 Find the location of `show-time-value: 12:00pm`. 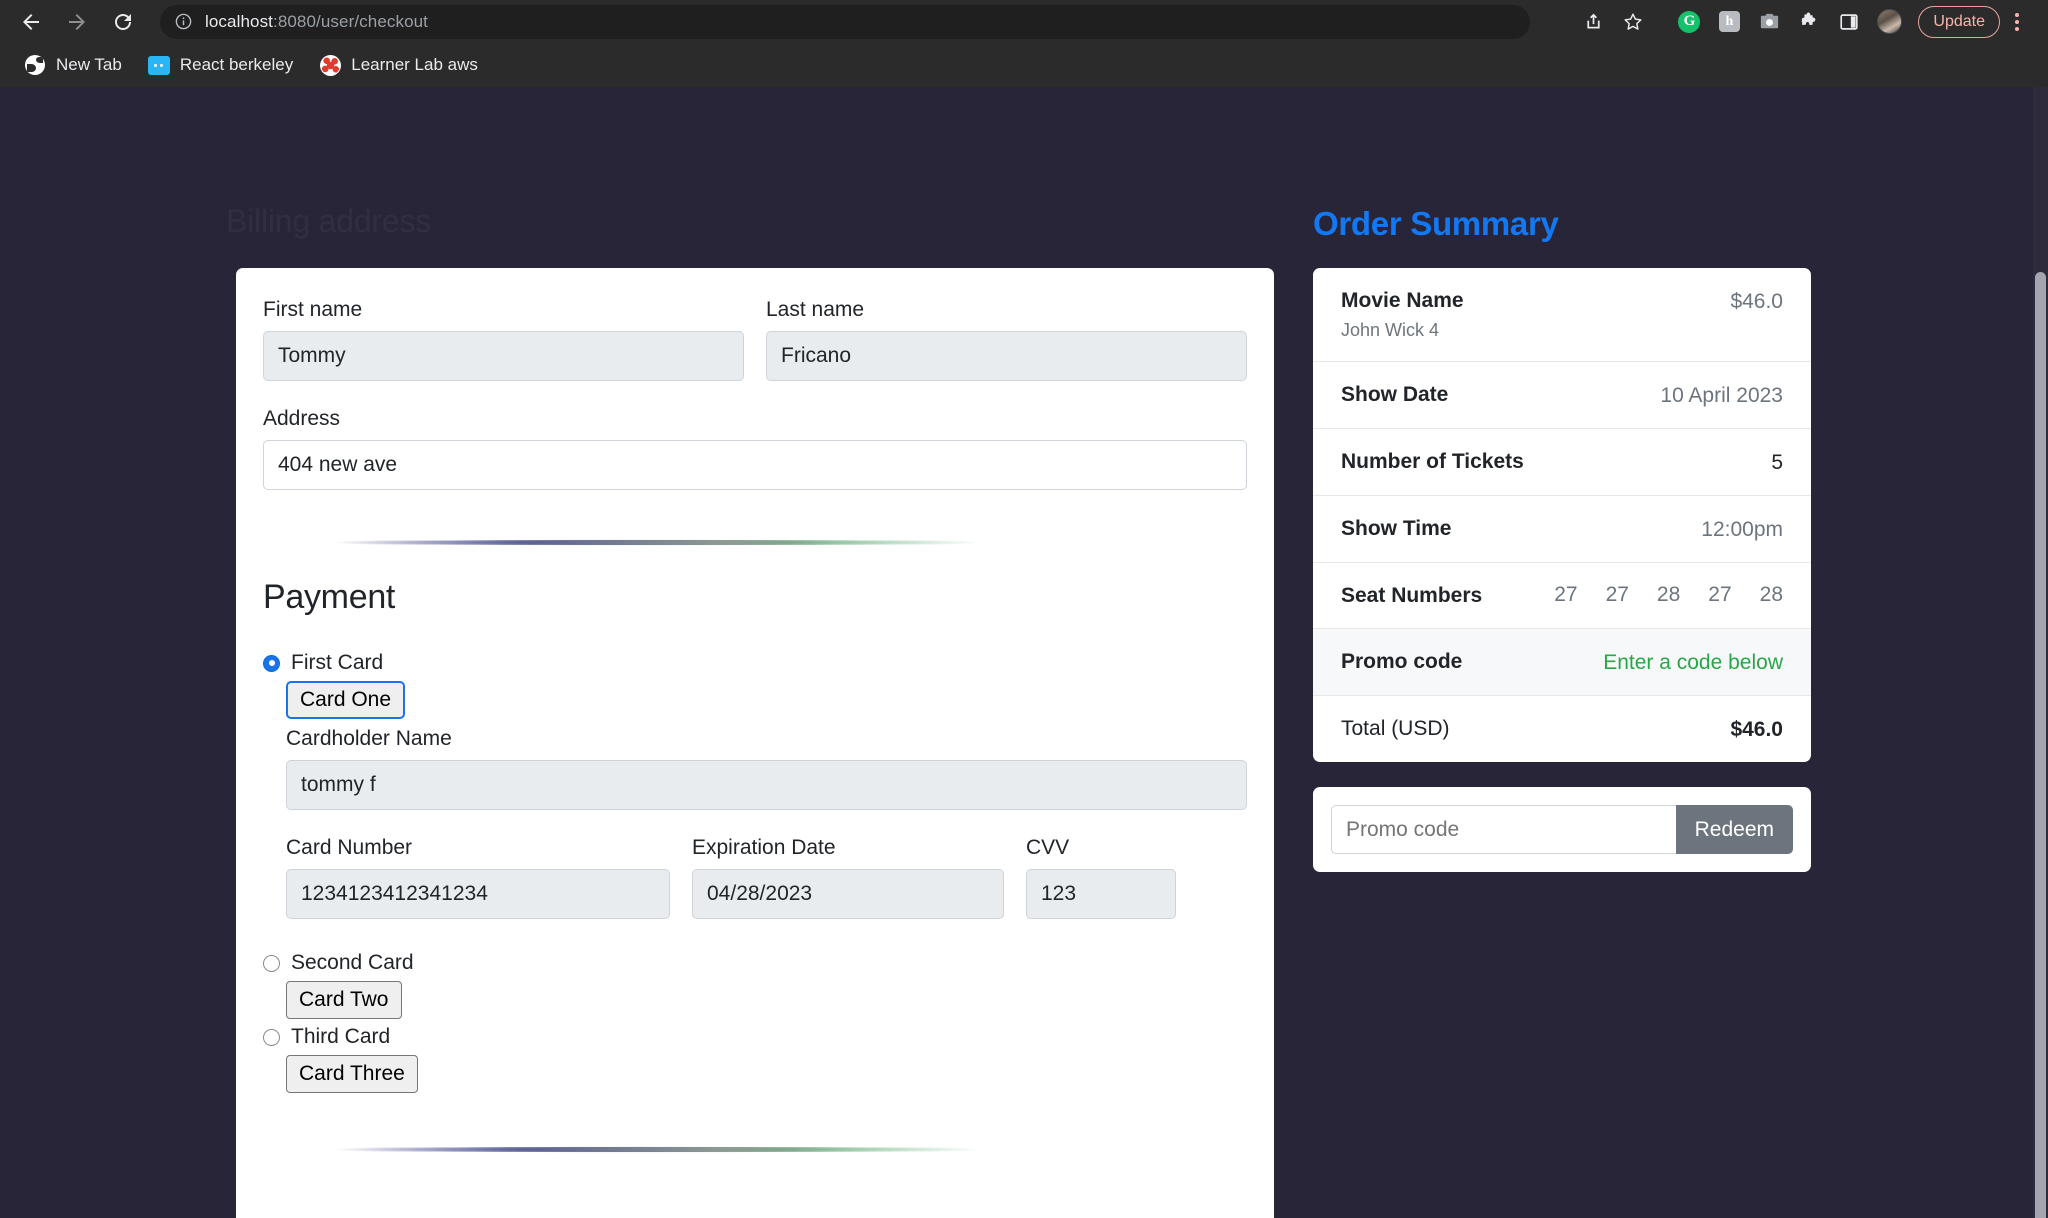

show-time-value: 12:00pm is located at coordinates (1742, 529).